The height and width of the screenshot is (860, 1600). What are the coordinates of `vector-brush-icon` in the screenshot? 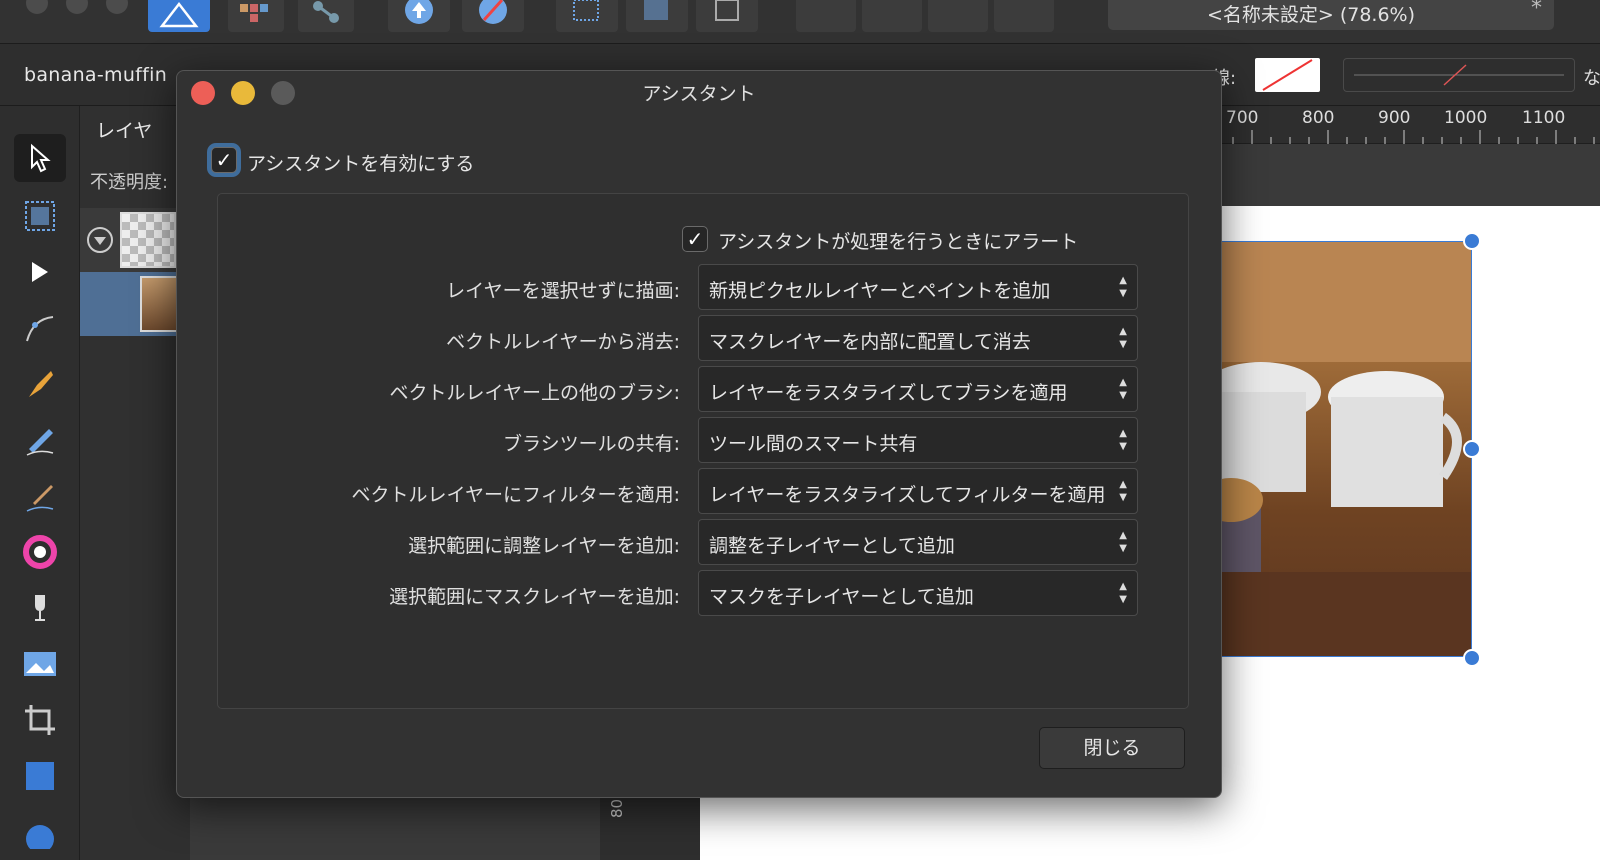 It's located at (40, 384).